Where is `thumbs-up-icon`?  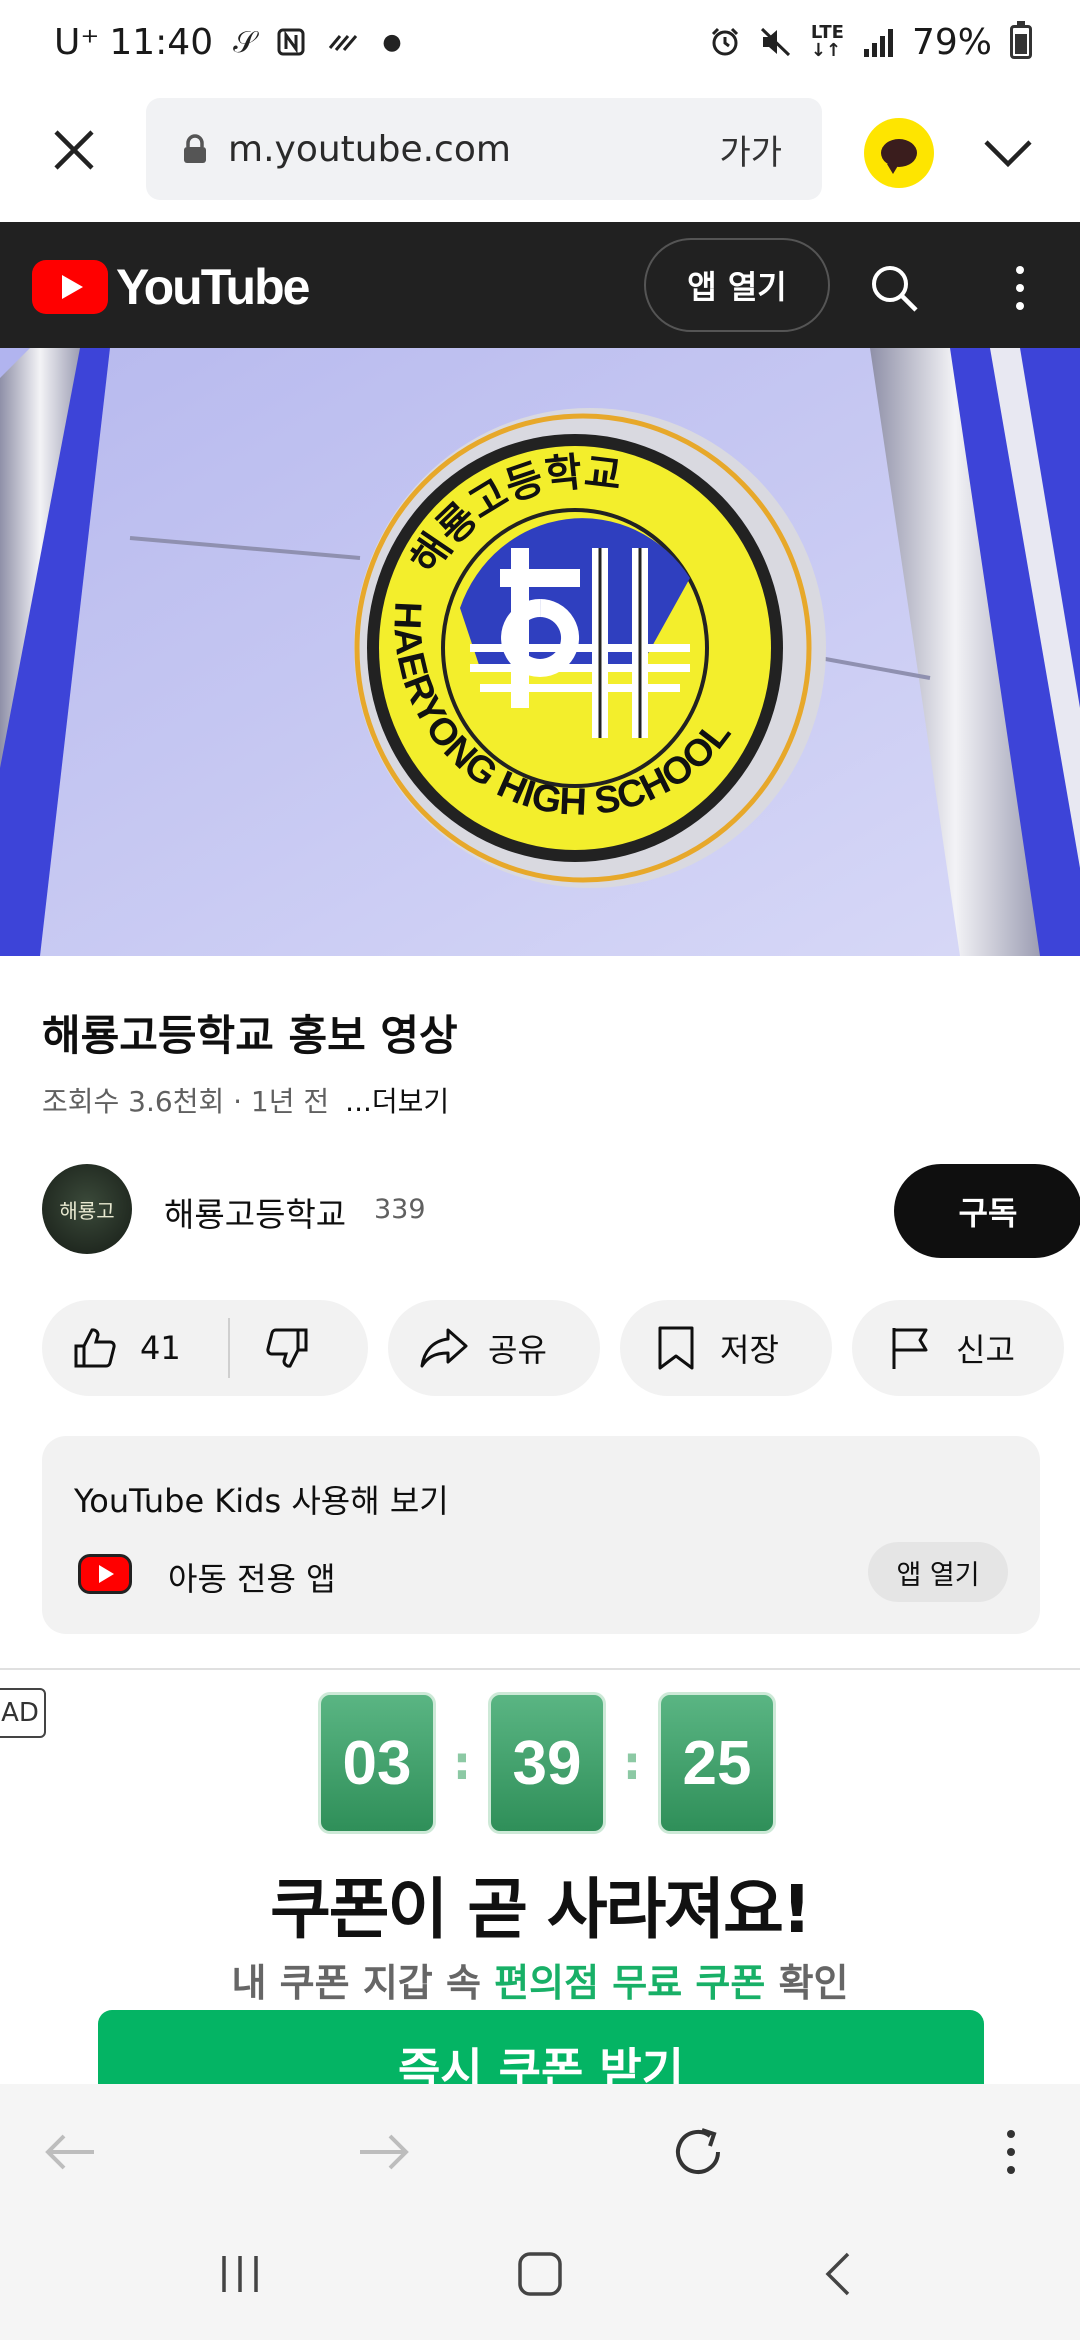 thumbs-up-icon is located at coordinates (95, 1348).